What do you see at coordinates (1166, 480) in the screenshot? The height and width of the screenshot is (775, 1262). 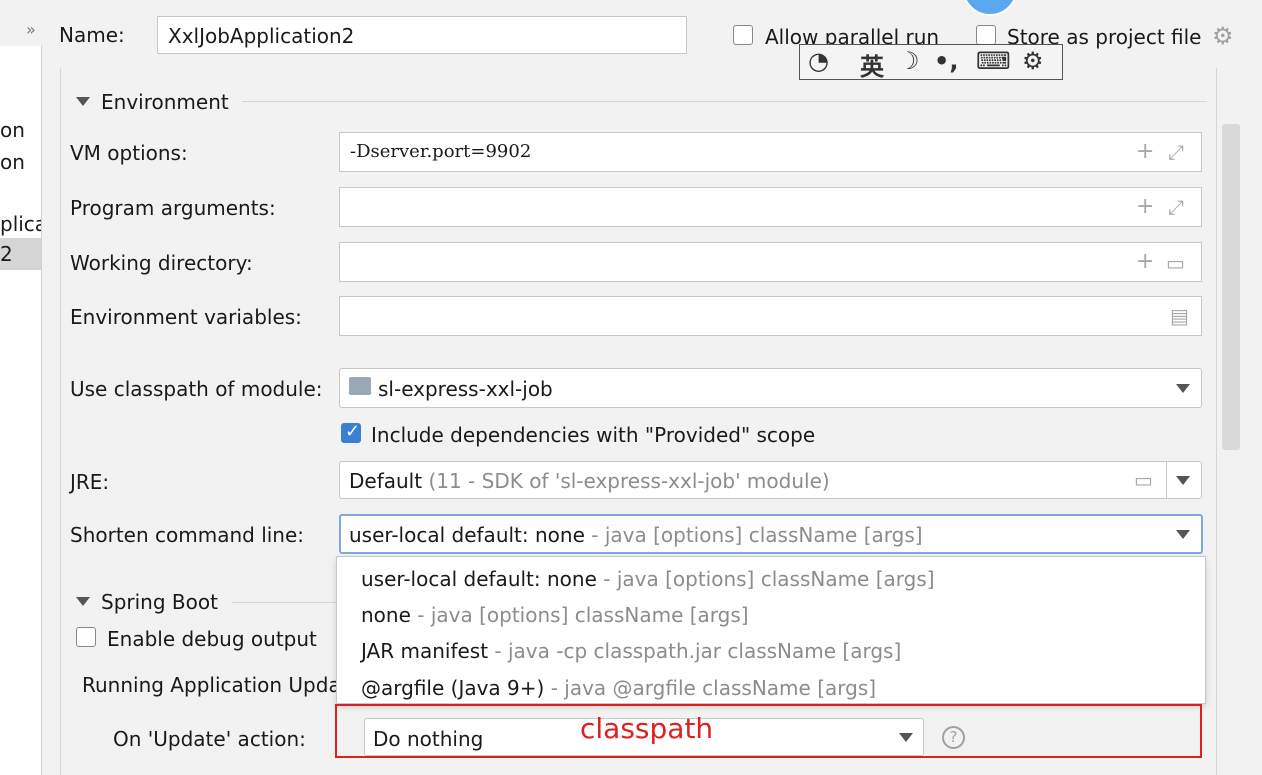 I see `separator` at bounding box center [1166, 480].